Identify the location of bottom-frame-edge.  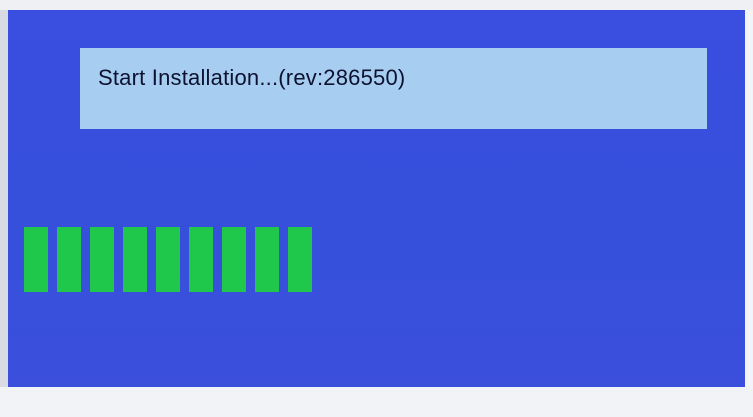
(376, 402).